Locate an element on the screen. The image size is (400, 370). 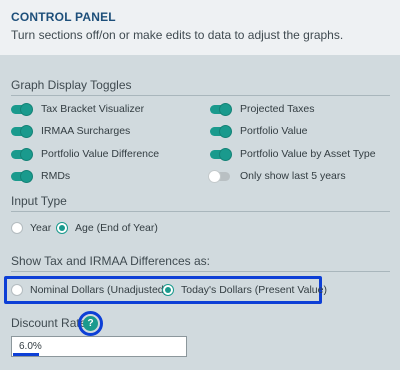
discount-rate-label: Discount Rate is located at coordinates (49, 323).